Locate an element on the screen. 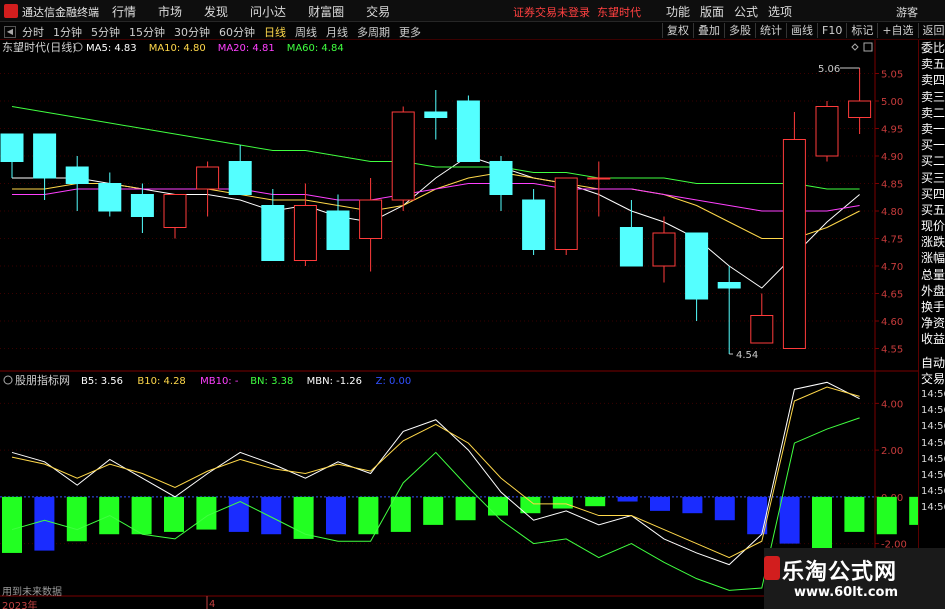  menu-discover: 发现 is located at coordinates (216, 11).